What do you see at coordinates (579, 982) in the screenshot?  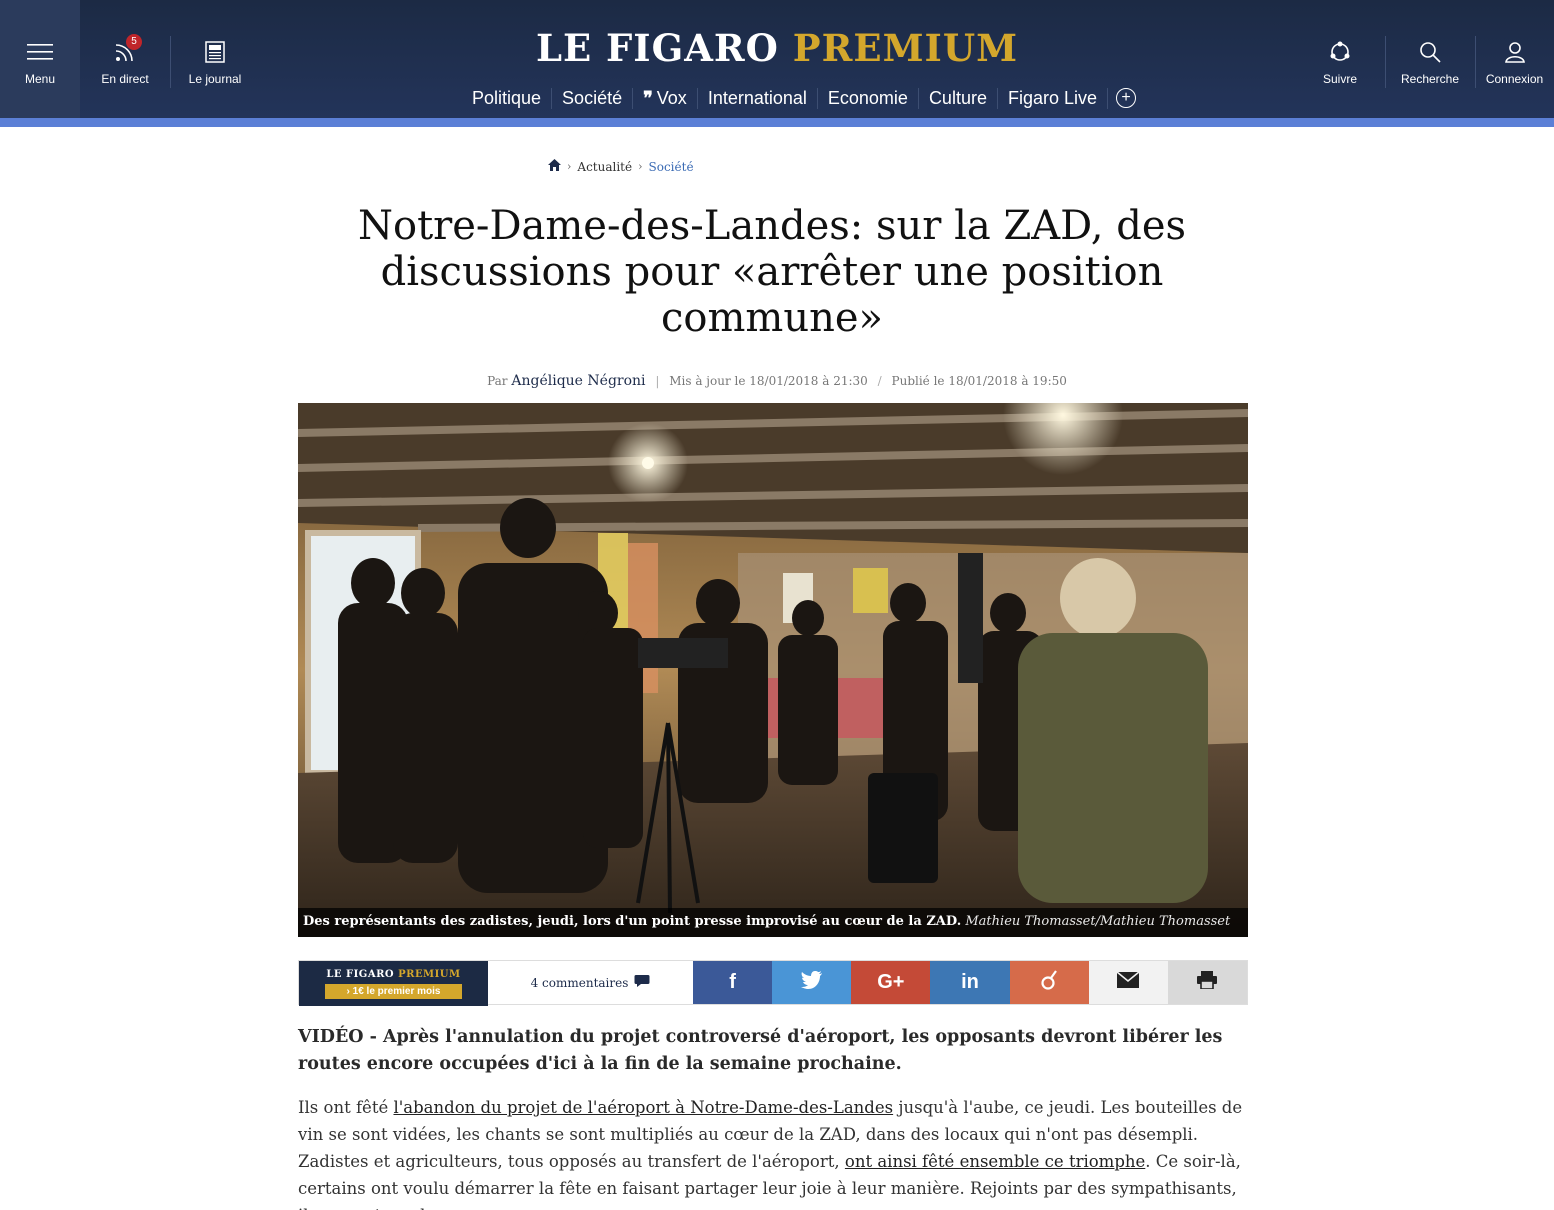 I see `comments-count: 4 commentaires` at bounding box center [579, 982].